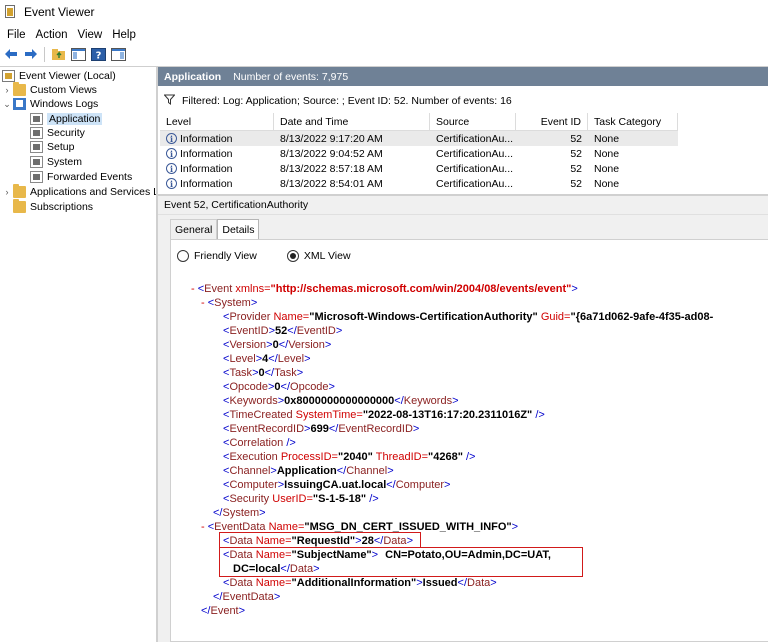 This screenshot has height=642, width=768. Describe the element at coordinates (239, 513) in the screenshot. I see `xml-system-close: </System>` at that location.